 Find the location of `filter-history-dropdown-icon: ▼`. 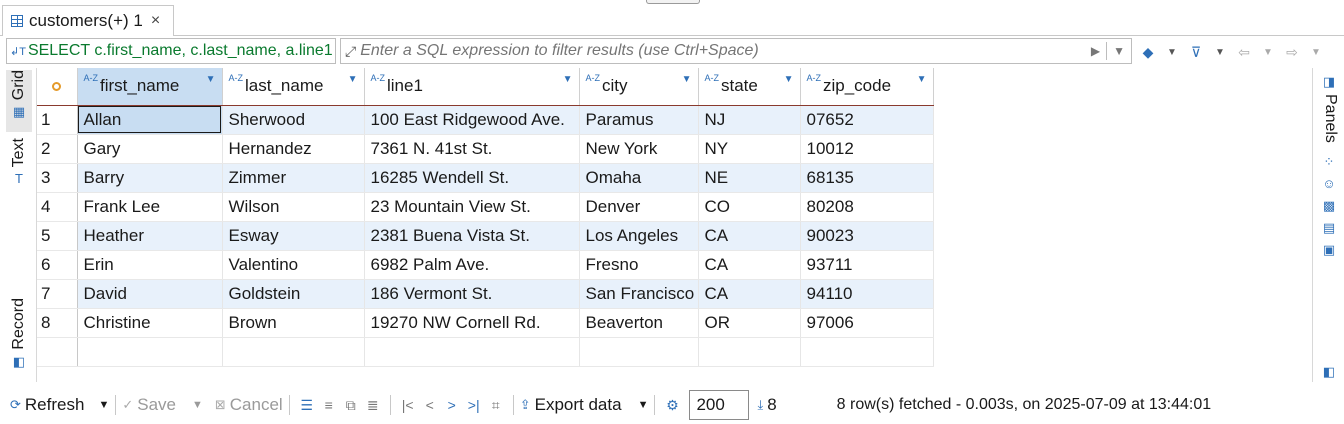

filter-history-dropdown-icon: ▼ is located at coordinates (1119, 51).